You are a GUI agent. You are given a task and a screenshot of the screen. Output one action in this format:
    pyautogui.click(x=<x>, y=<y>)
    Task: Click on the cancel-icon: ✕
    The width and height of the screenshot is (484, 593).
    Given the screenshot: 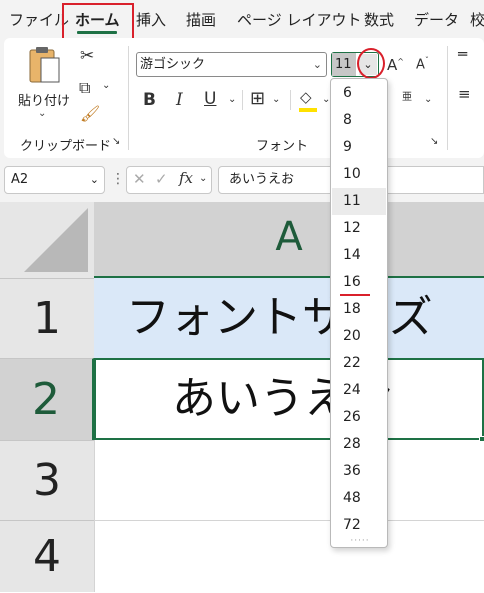 What is the action you would take?
    pyautogui.click(x=139, y=179)
    